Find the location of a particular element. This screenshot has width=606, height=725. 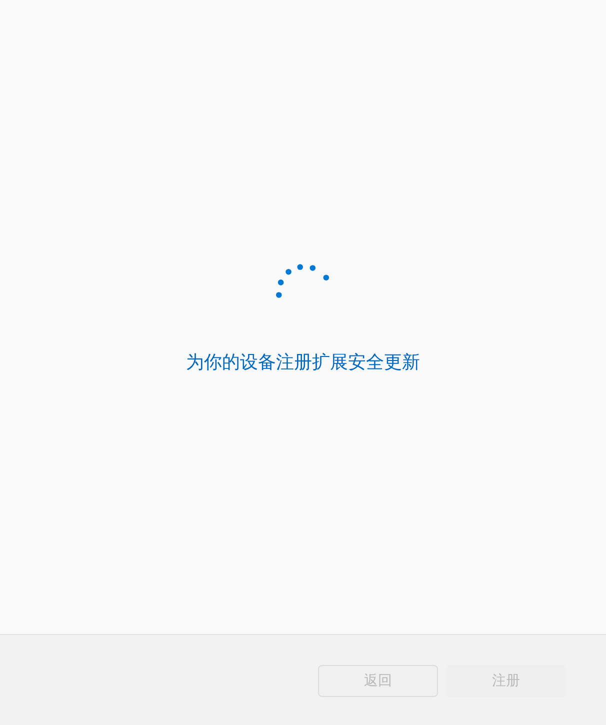

loading-spinner-icon is located at coordinates (303, 281).